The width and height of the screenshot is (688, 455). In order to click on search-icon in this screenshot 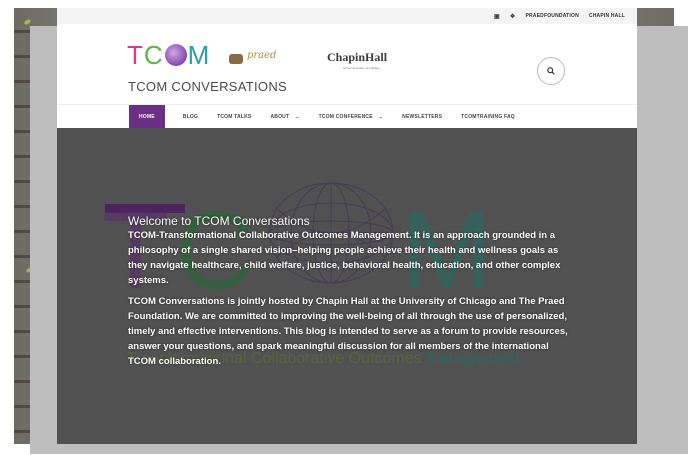, I will do `click(551, 71)`.